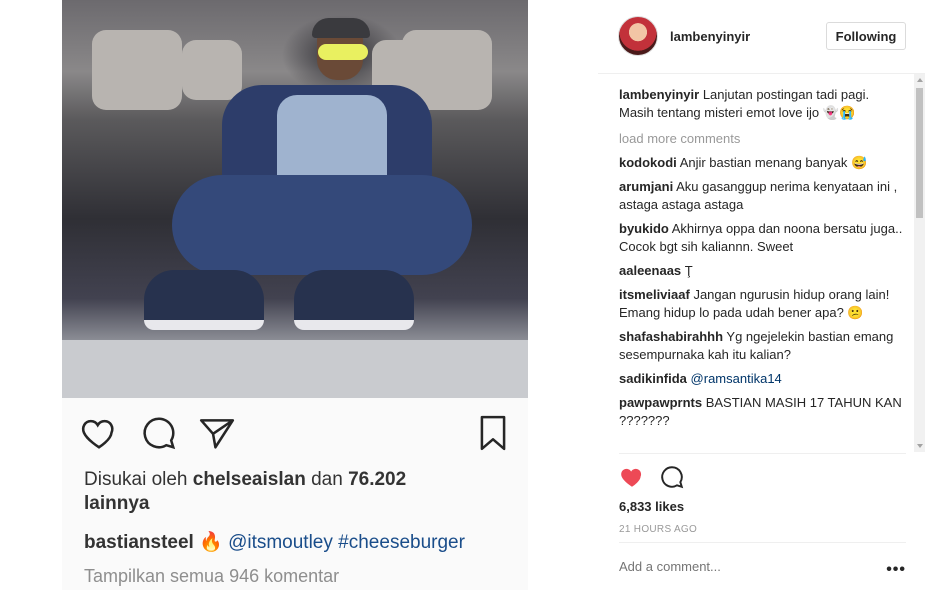  Describe the element at coordinates (322, 225) in the screenshot. I see `person-legs` at that location.